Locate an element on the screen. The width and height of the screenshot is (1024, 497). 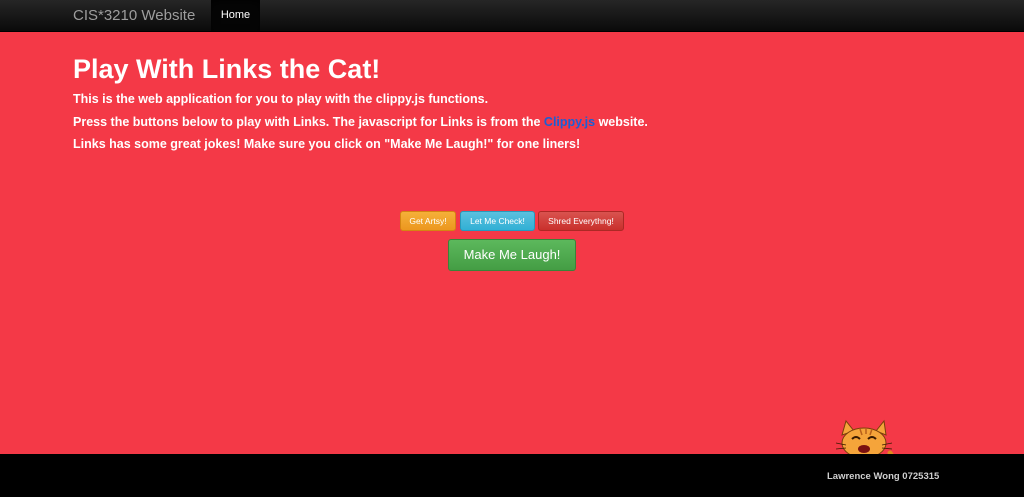
nav-home-link: Home is located at coordinates (235, 15).